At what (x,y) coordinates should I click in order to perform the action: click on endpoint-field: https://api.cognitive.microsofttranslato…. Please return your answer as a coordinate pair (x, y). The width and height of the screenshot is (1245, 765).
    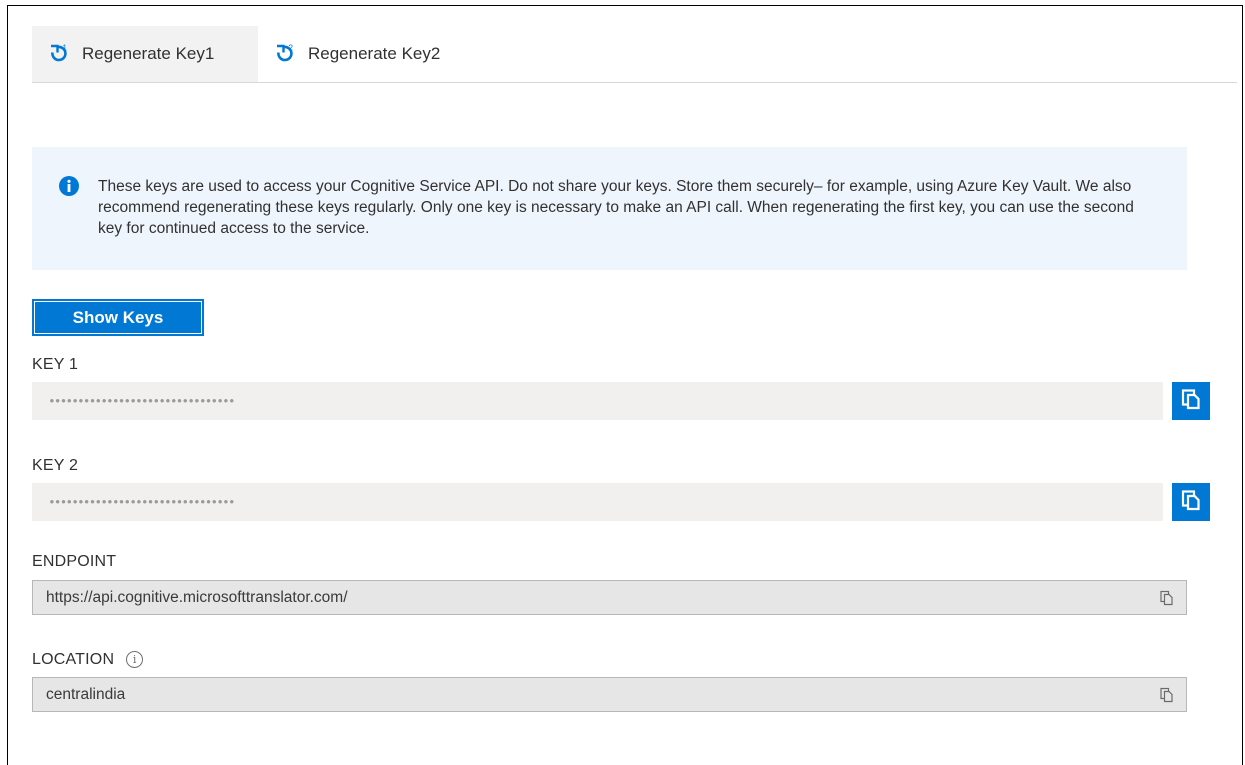
    Looking at the image, I should click on (609, 597).